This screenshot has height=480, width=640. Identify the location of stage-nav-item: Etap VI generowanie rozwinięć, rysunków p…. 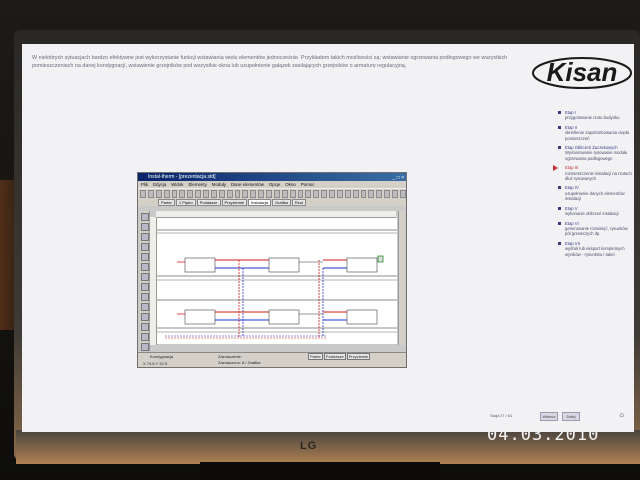
(595, 229).